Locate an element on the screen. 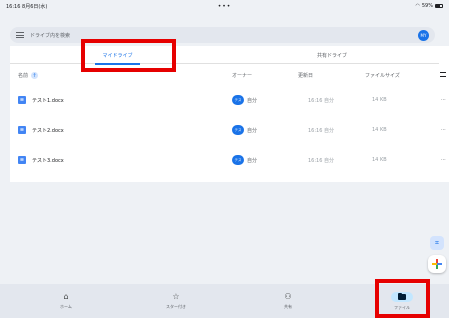 This screenshot has width=449, height=318. status-bar: 16:16 8月6日(水) ••• ◠ 59% is located at coordinates (224, 6).